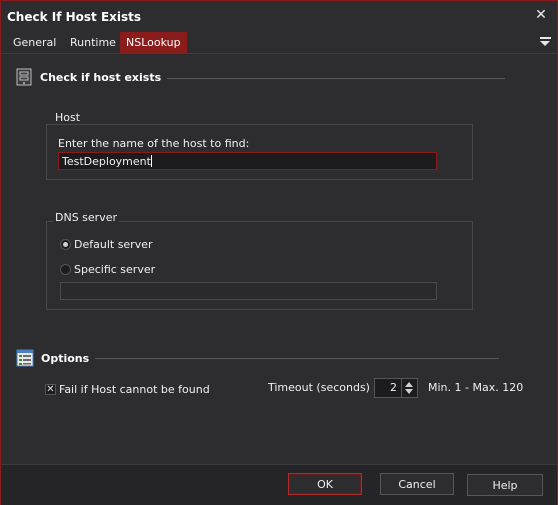 The image size is (558, 505). What do you see at coordinates (101, 77) in the screenshot?
I see `section-title: Check if host exists` at bounding box center [101, 77].